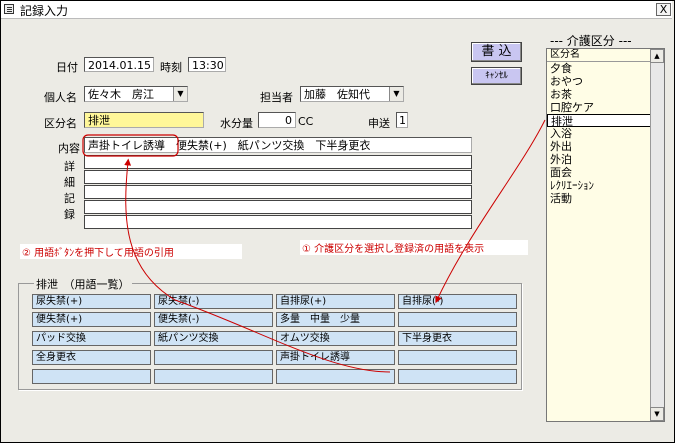  Describe the element at coordinates (130, 145) in the screenshot. I see `highlight-box` at that location.